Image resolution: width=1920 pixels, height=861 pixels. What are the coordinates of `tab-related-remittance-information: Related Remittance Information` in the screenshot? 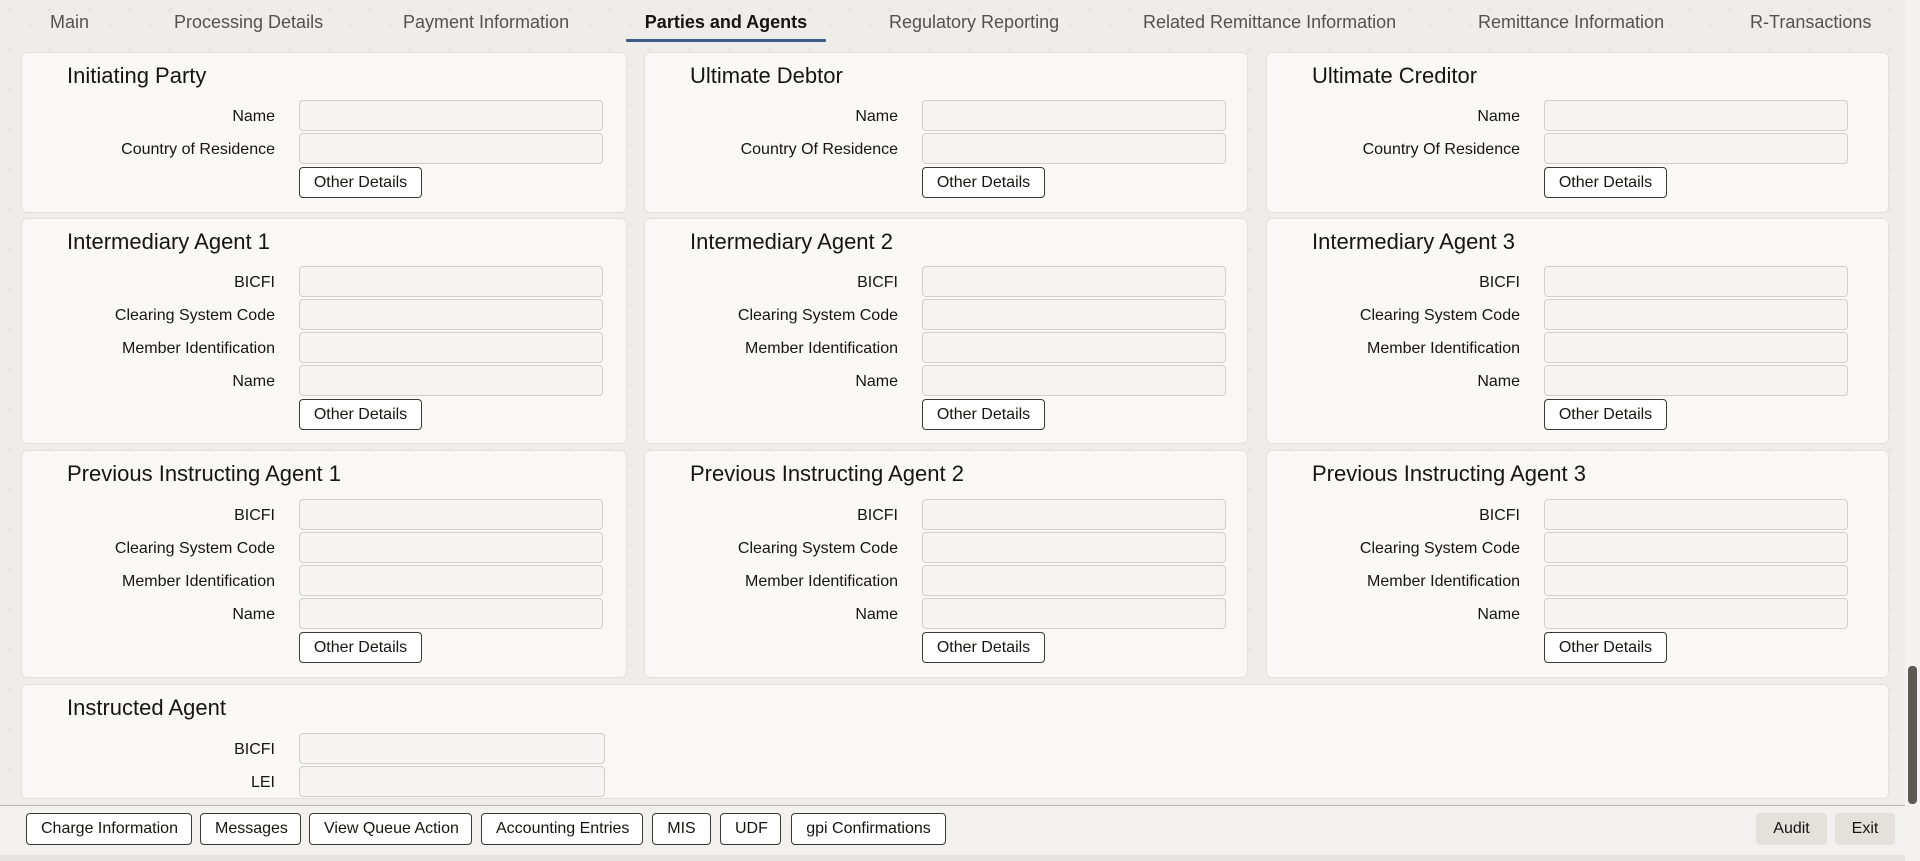 It's located at (1269, 22).